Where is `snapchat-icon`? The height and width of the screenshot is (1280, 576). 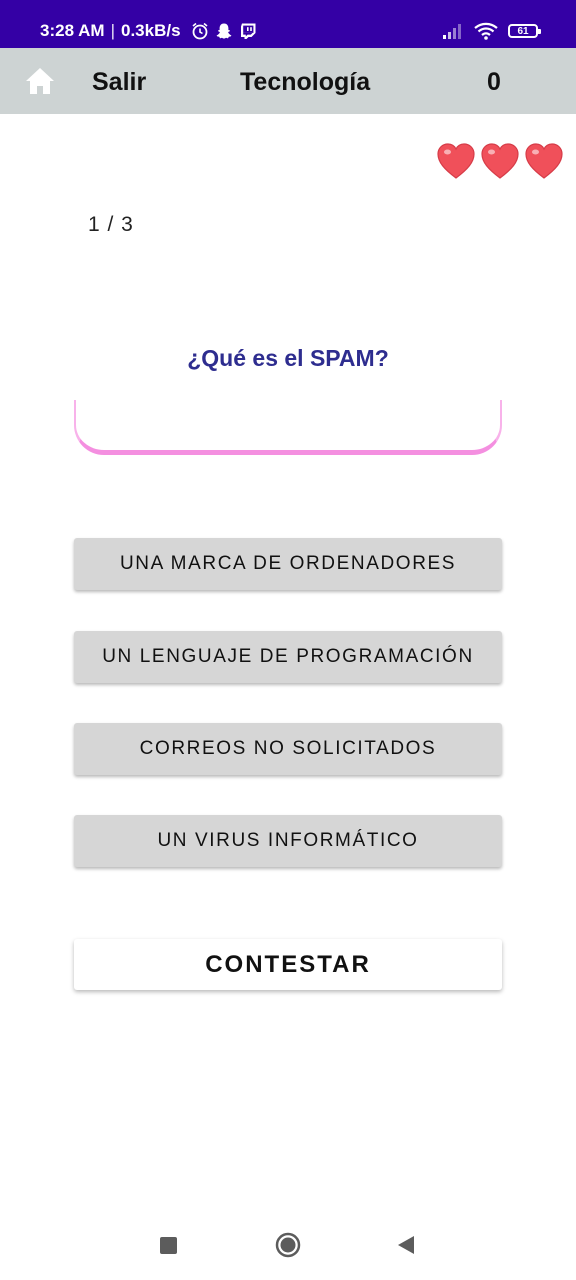 snapchat-icon is located at coordinates (223, 31).